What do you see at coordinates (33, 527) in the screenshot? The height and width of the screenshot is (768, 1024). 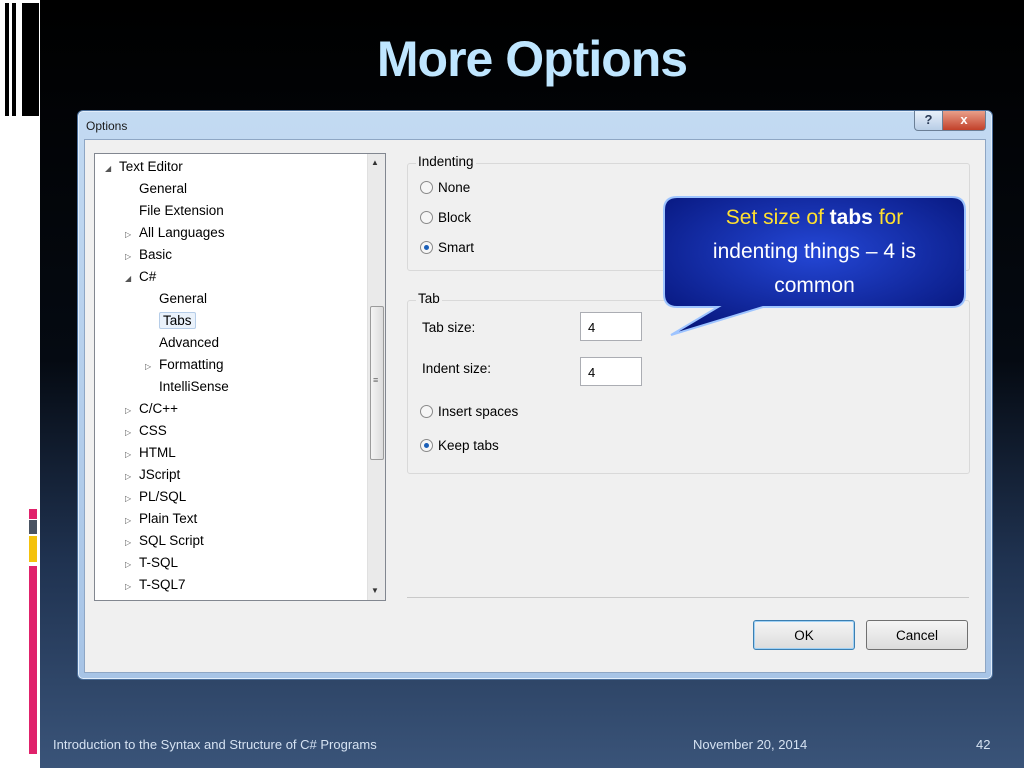 I see `accent-gray` at bounding box center [33, 527].